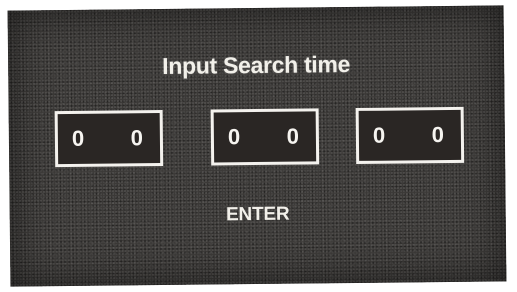 The width and height of the screenshot is (517, 292). I want to click on time-field-3-digit-2: 0, so click(438, 134).